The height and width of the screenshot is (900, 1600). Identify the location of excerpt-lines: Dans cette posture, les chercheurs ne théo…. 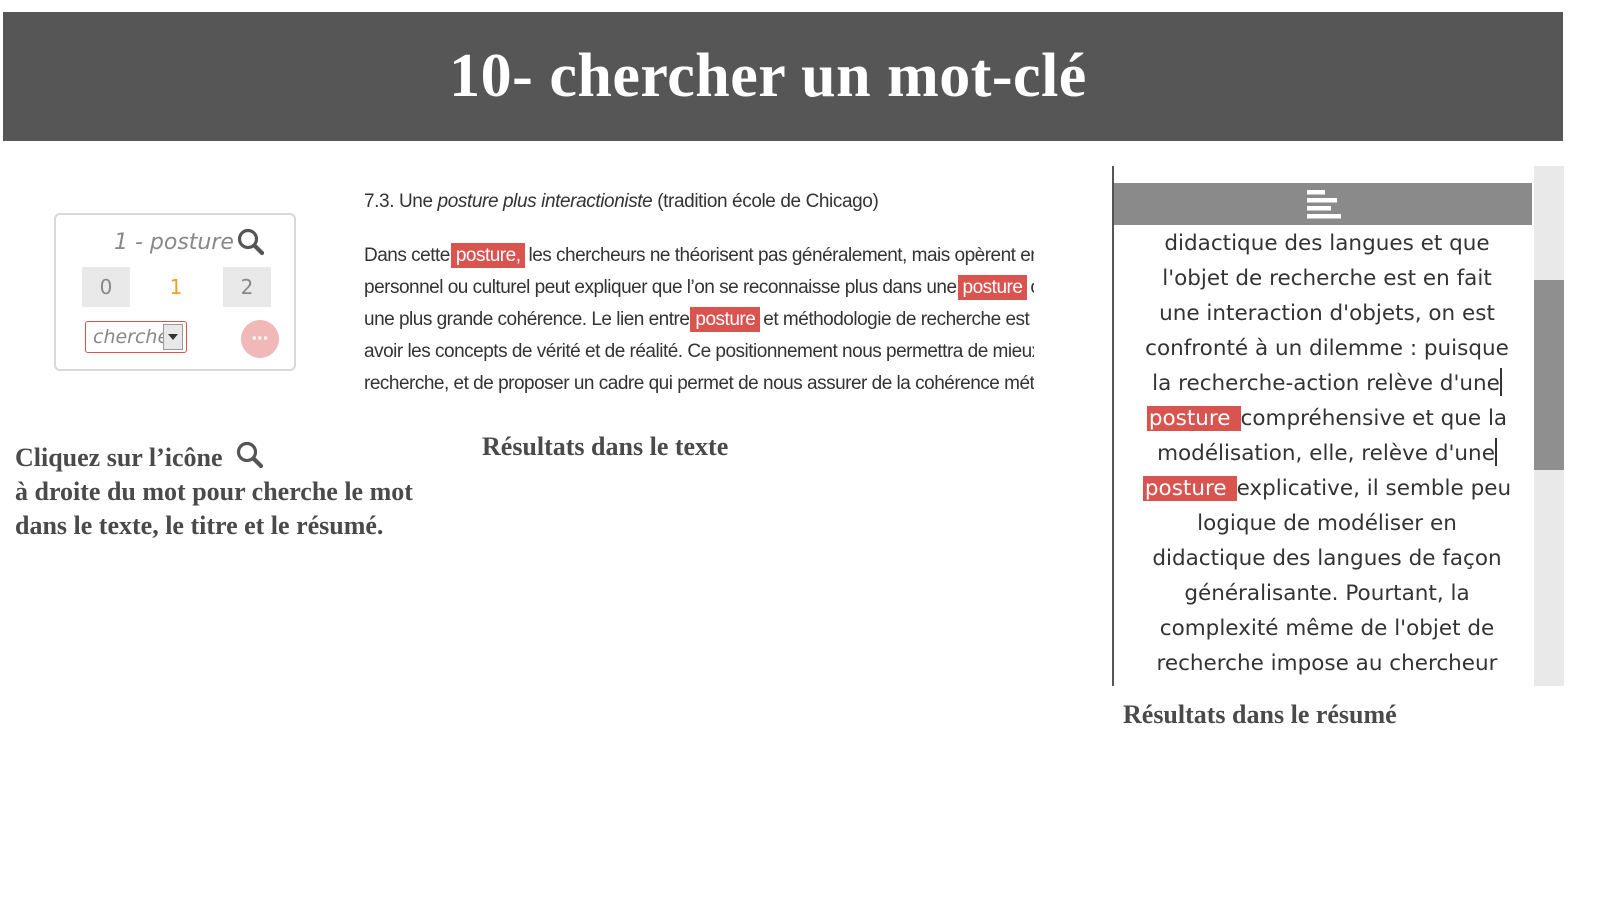
(699, 320).